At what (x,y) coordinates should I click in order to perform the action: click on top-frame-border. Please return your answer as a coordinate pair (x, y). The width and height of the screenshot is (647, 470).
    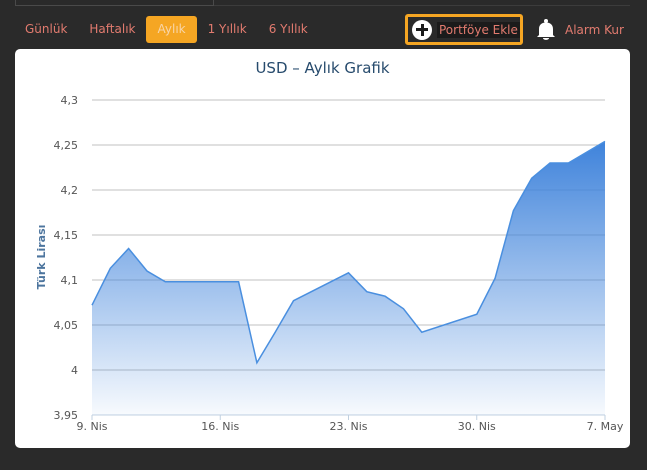
    Looking at the image, I should click on (114, 3).